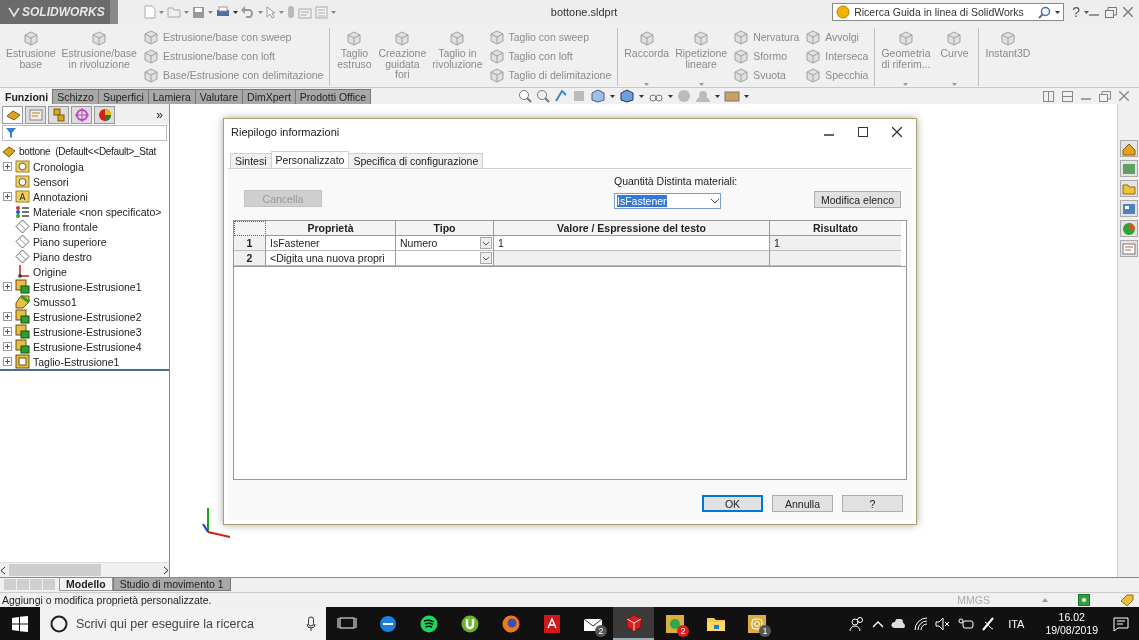 The image size is (1139, 640). What do you see at coordinates (86, 584) in the screenshot?
I see `tab: Modello` at bounding box center [86, 584].